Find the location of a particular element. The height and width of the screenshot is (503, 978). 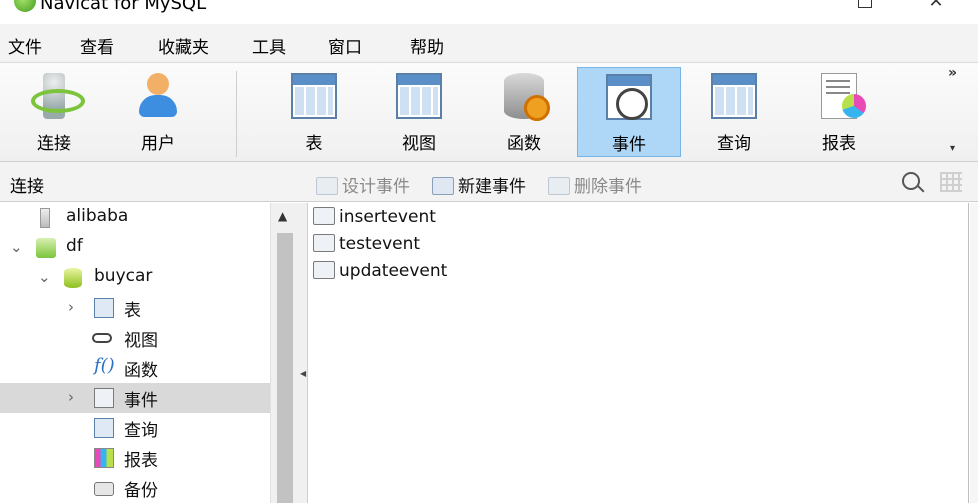

search-icon is located at coordinates (911, 181).